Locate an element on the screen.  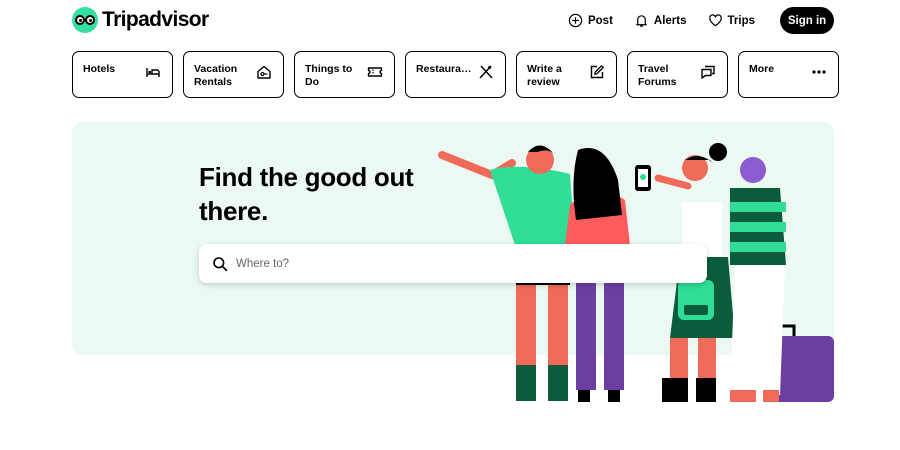
tile-vacation-rentals: Vacation Rentals is located at coordinates (233, 74).